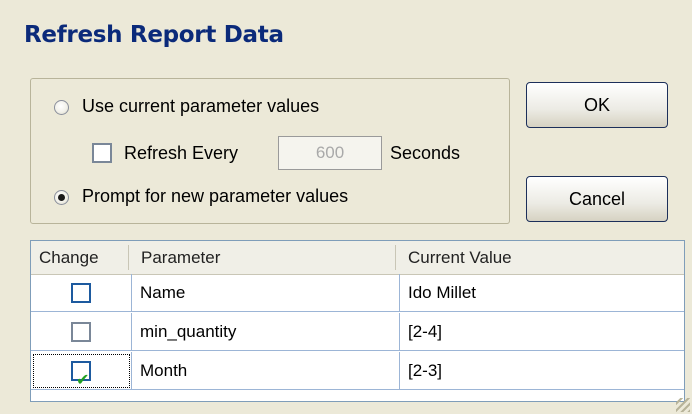 This screenshot has height=414, width=692. What do you see at coordinates (542, 332) in the screenshot?
I see `current-value-cell: [2-4]` at bounding box center [542, 332].